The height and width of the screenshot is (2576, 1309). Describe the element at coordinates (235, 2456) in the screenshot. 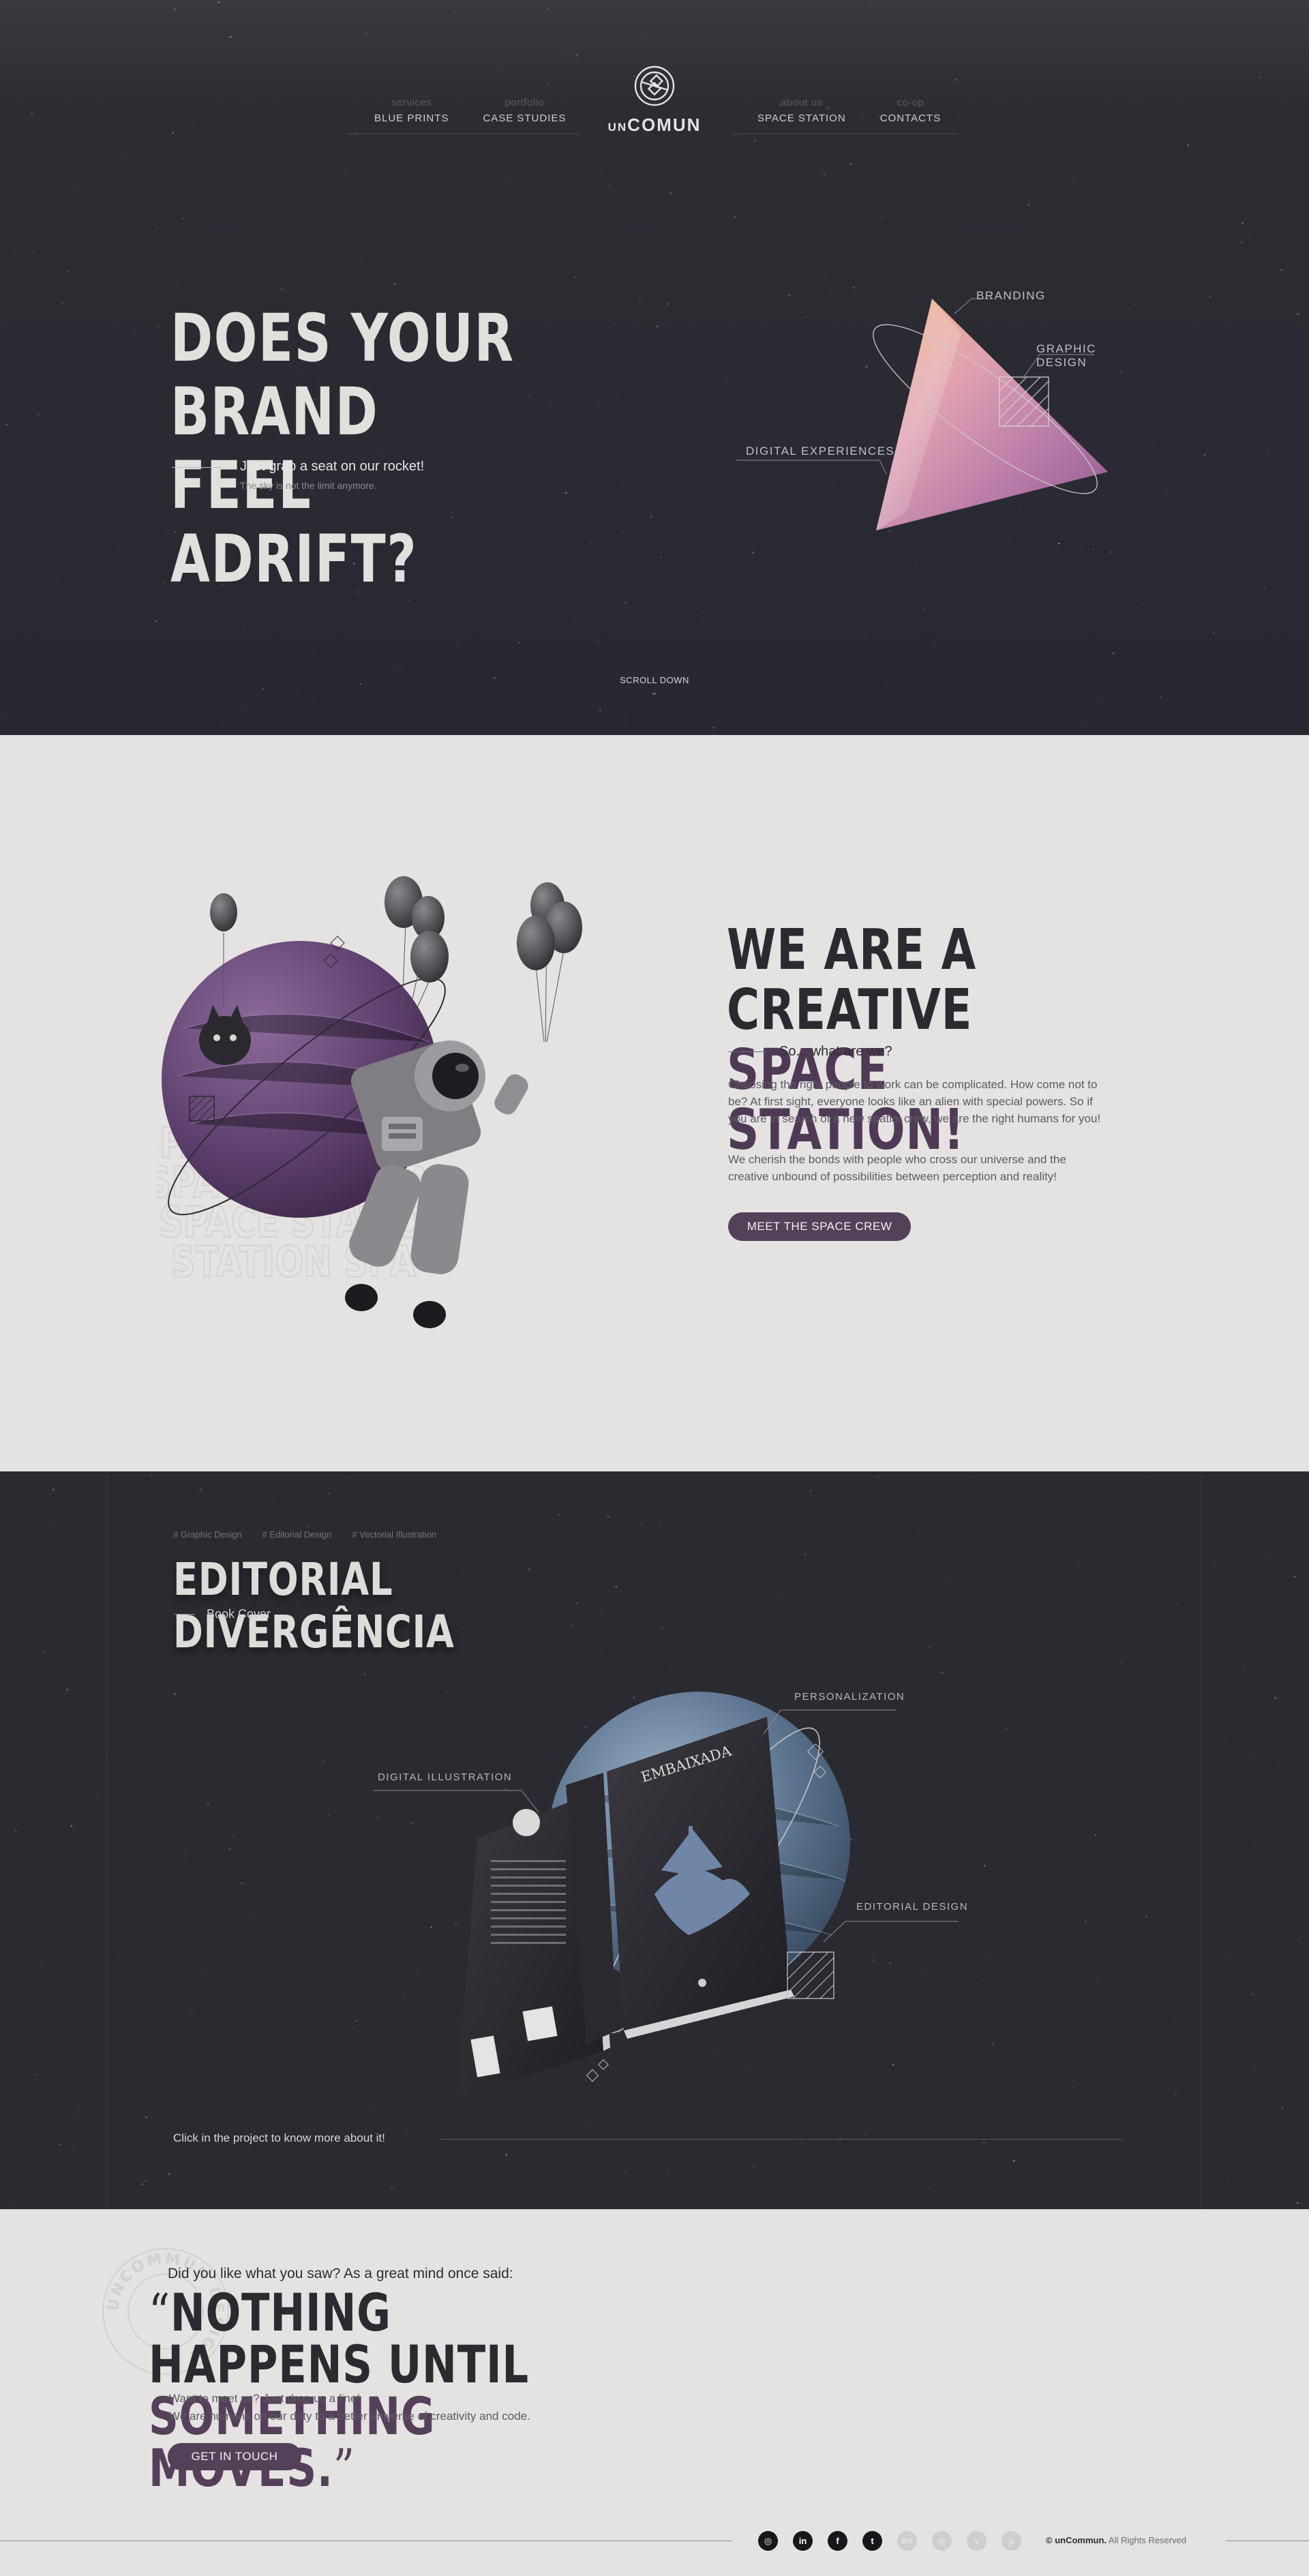

I see `get-in-touch-button: GET IN TOUCH` at that location.